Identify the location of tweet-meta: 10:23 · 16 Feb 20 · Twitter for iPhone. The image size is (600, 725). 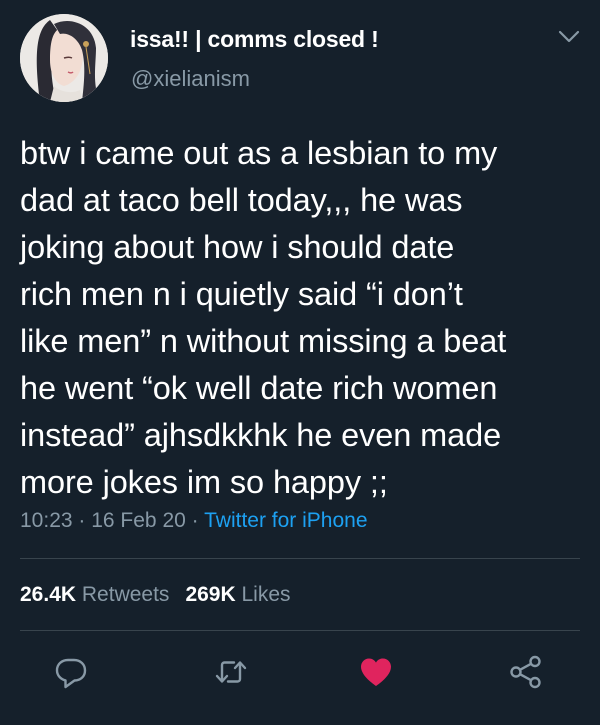
(194, 521).